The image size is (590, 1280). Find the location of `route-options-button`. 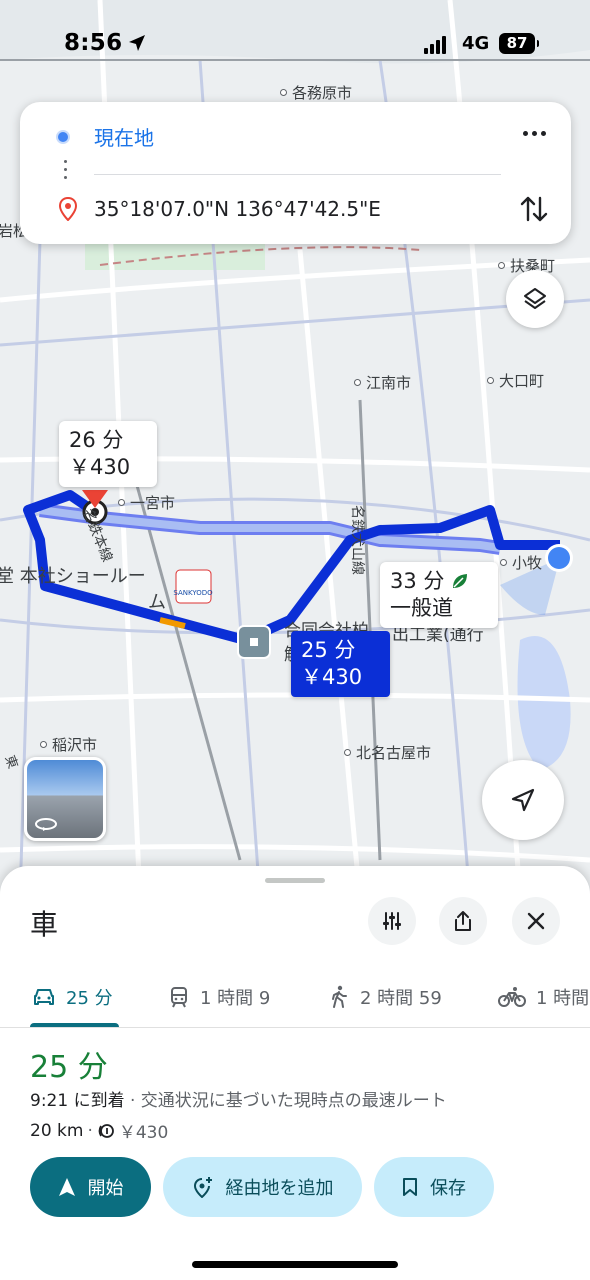

route-options-button is located at coordinates (392, 921).